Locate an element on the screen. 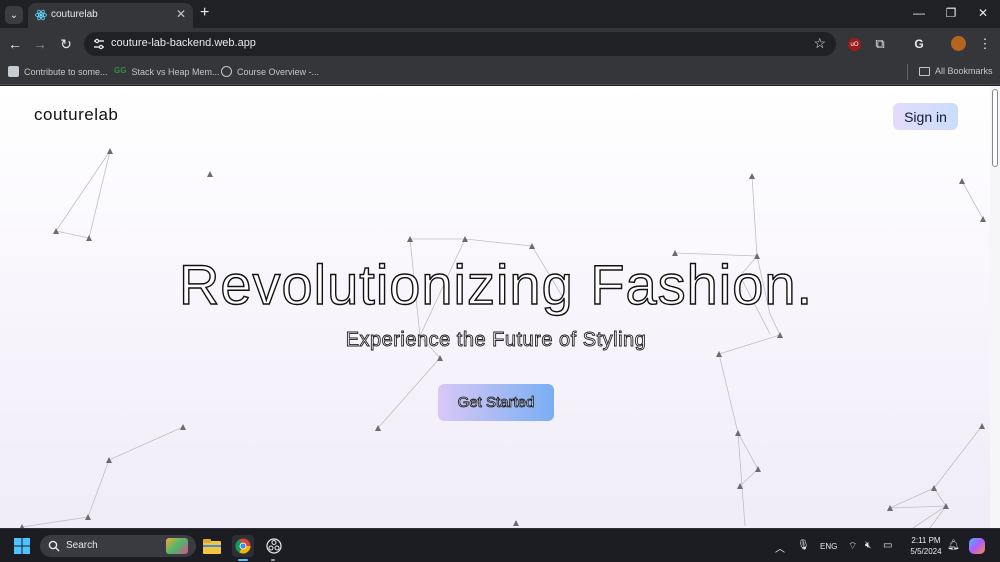  hero-headline: Revolutionizing Fashion. is located at coordinates (496, 284).